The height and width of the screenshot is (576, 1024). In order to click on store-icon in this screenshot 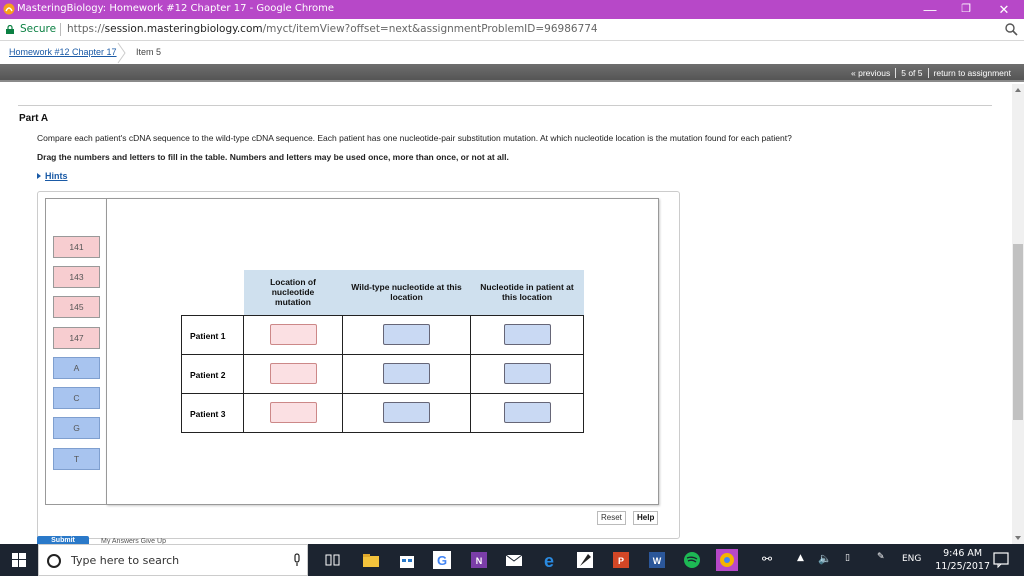, I will do `click(407, 560)`.